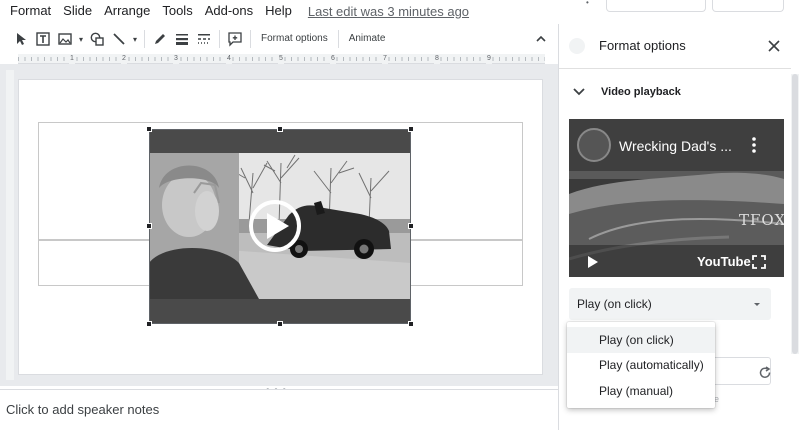  What do you see at coordinates (641, 92) in the screenshot?
I see `section-label: Video playback` at bounding box center [641, 92].